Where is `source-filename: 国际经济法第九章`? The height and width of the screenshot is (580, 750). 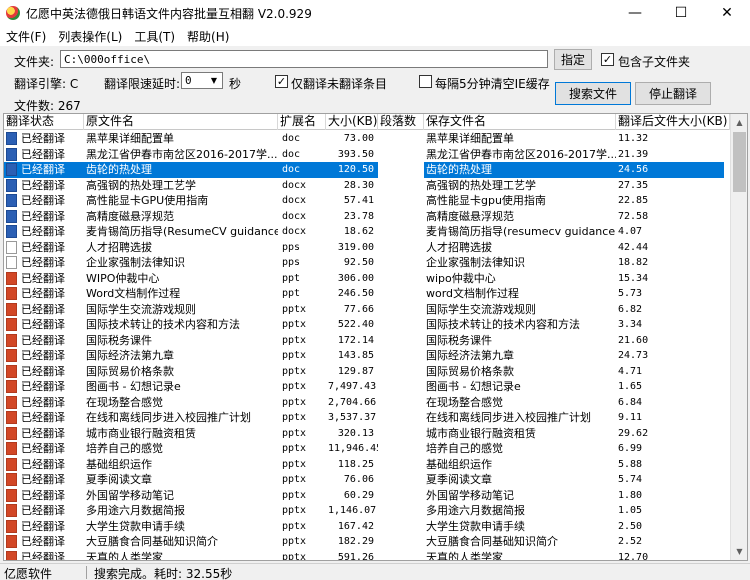 source-filename: 国际经济法第九章 is located at coordinates (130, 355).